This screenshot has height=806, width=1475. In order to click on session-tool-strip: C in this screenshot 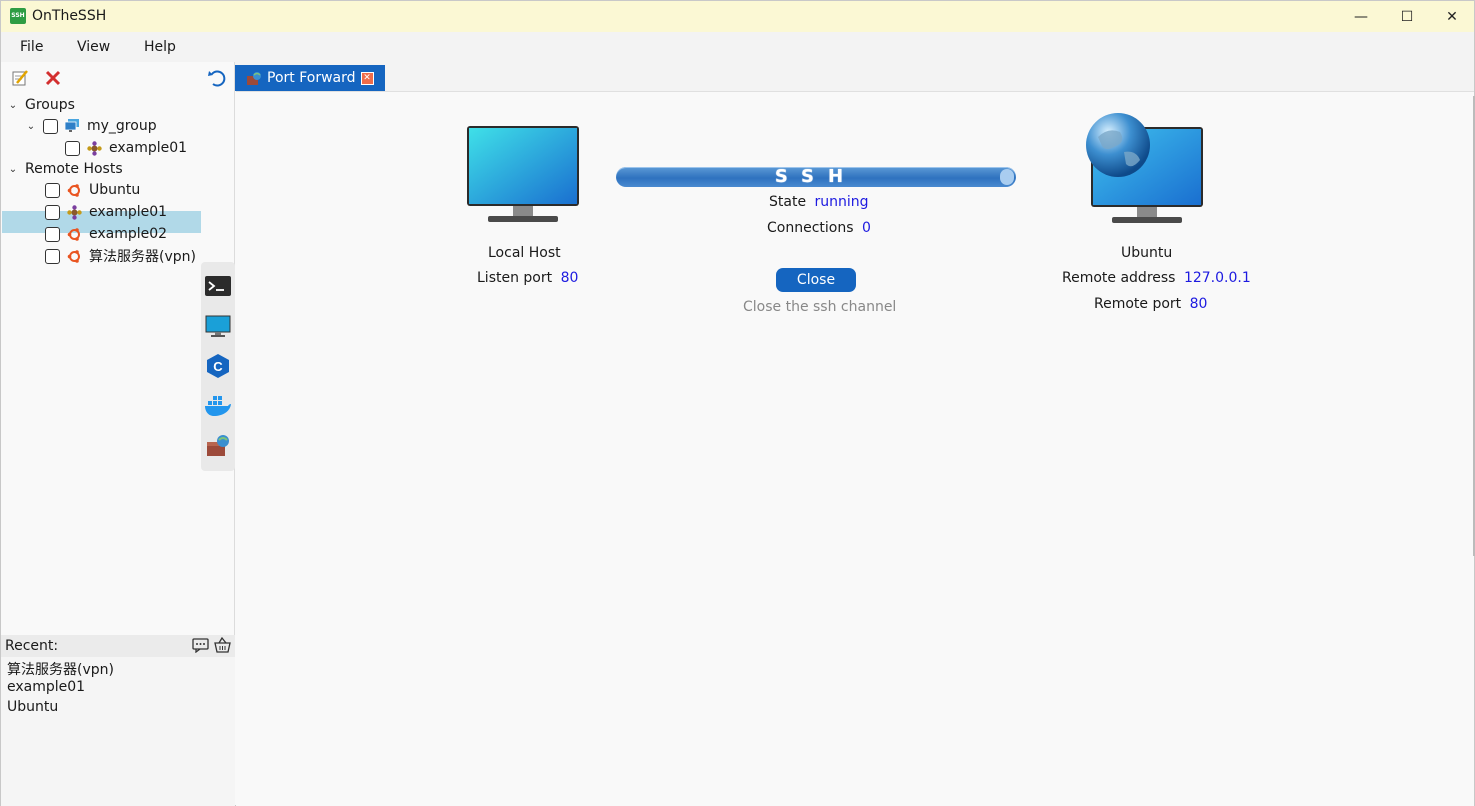, I will do `click(218, 366)`.